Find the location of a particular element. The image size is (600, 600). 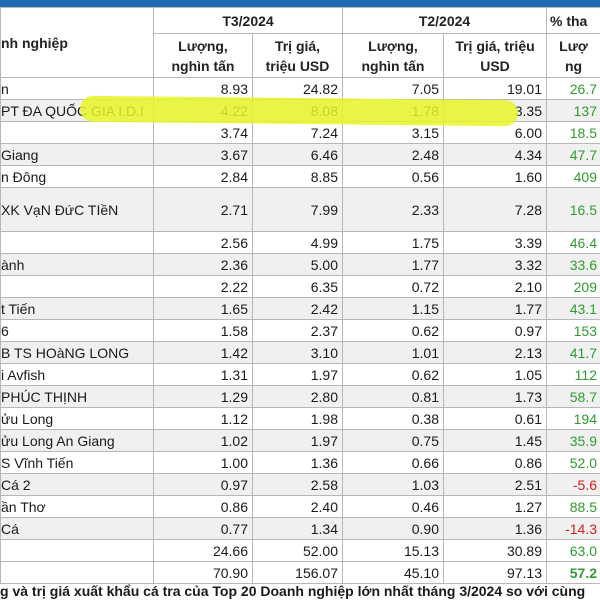

change-percent-cell: 41.7 is located at coordinates (573, 352).